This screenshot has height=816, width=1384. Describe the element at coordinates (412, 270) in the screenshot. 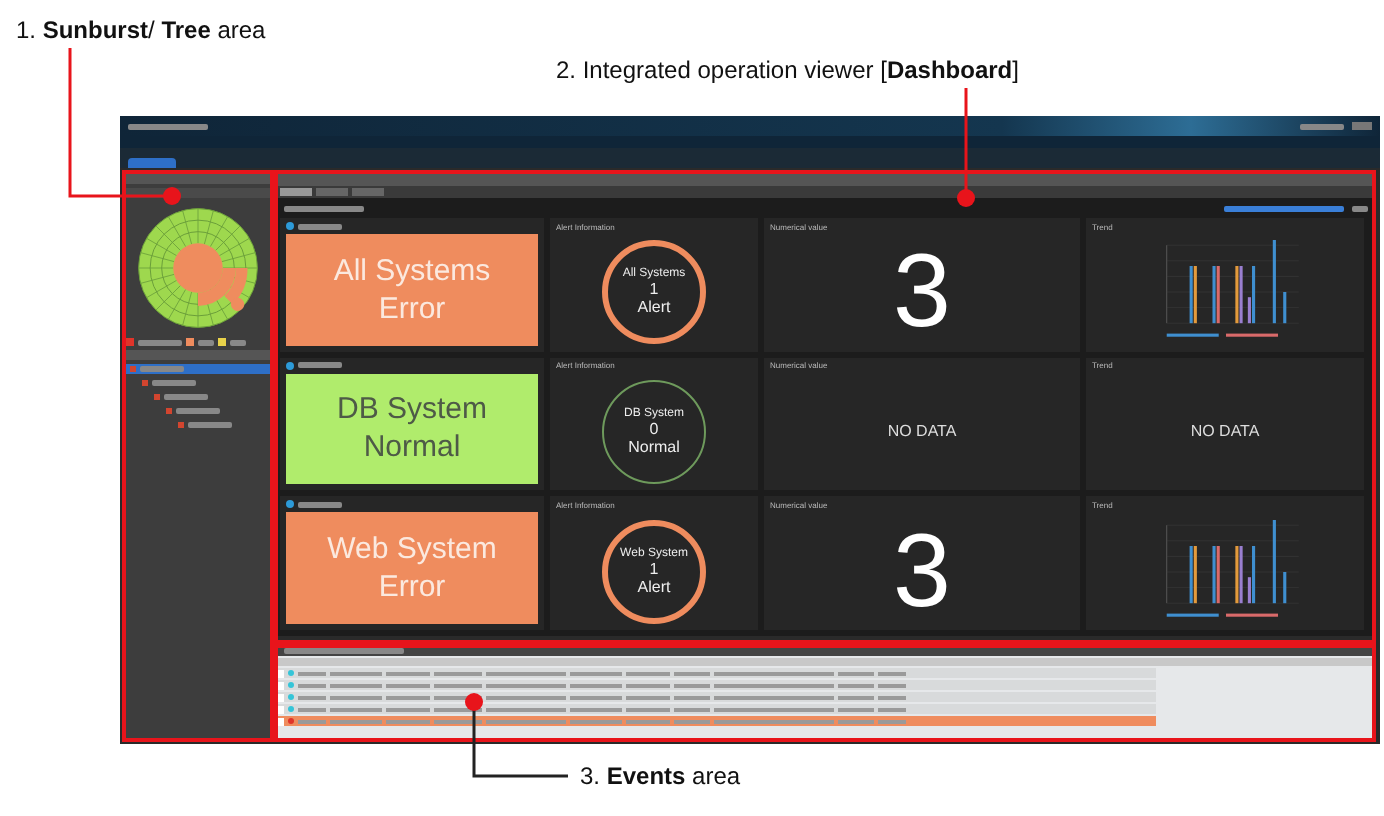

I see `system-name: All Systems` at that location.